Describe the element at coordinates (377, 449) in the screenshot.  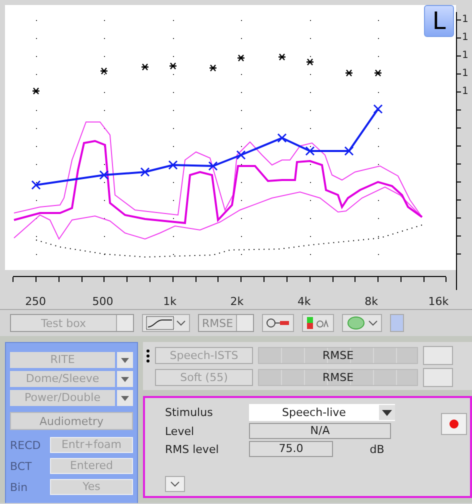
I see `unit-label: dB` at that location.